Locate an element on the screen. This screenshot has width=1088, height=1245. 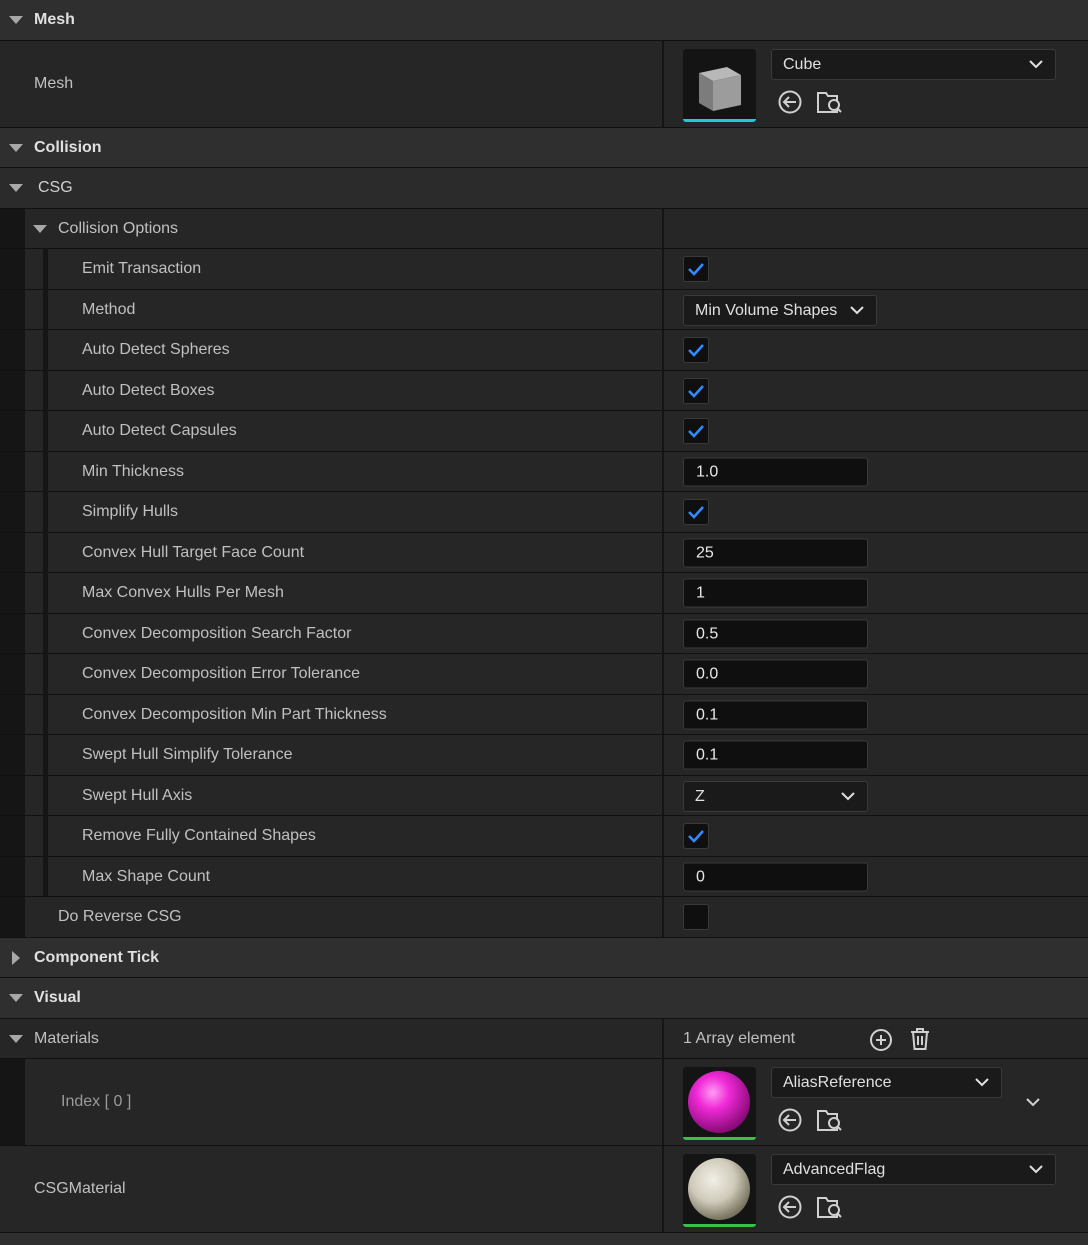
bottom-edge is located at coordinates (544, 1239).